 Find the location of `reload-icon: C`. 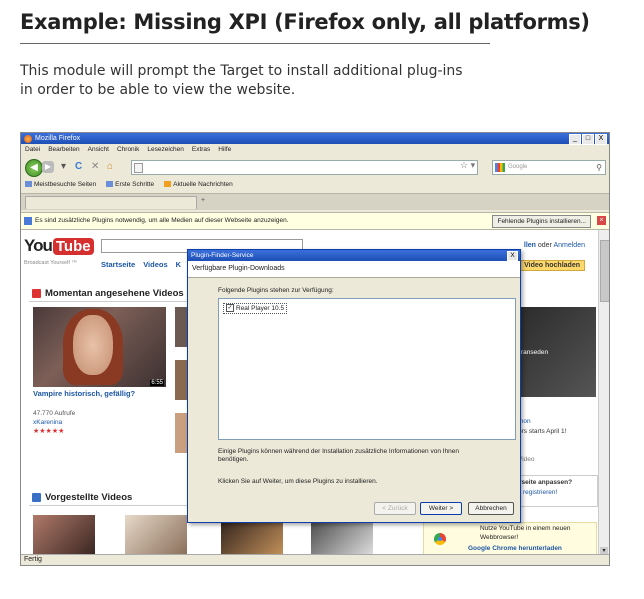

reload-icon: C is located at coordinates (78, 167).